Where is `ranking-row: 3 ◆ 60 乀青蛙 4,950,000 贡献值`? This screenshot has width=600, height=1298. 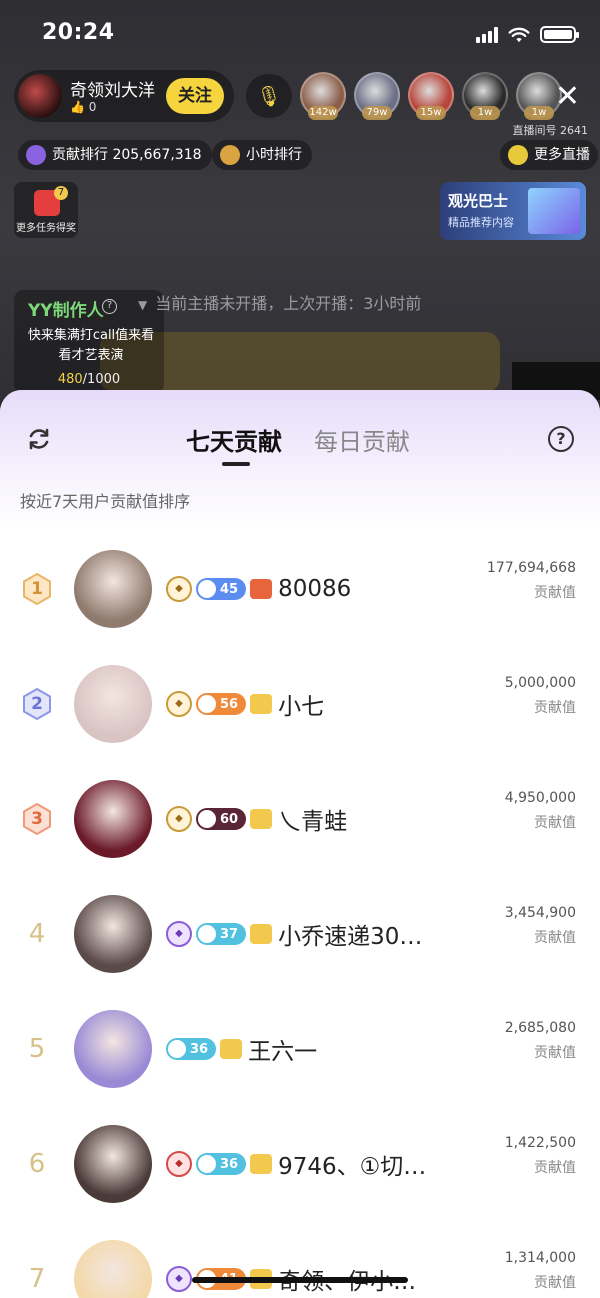 ranking-row: 3 ◆ 60 乀青蛙 4,950,000 贡献值 is located at coordinates (300, 823).